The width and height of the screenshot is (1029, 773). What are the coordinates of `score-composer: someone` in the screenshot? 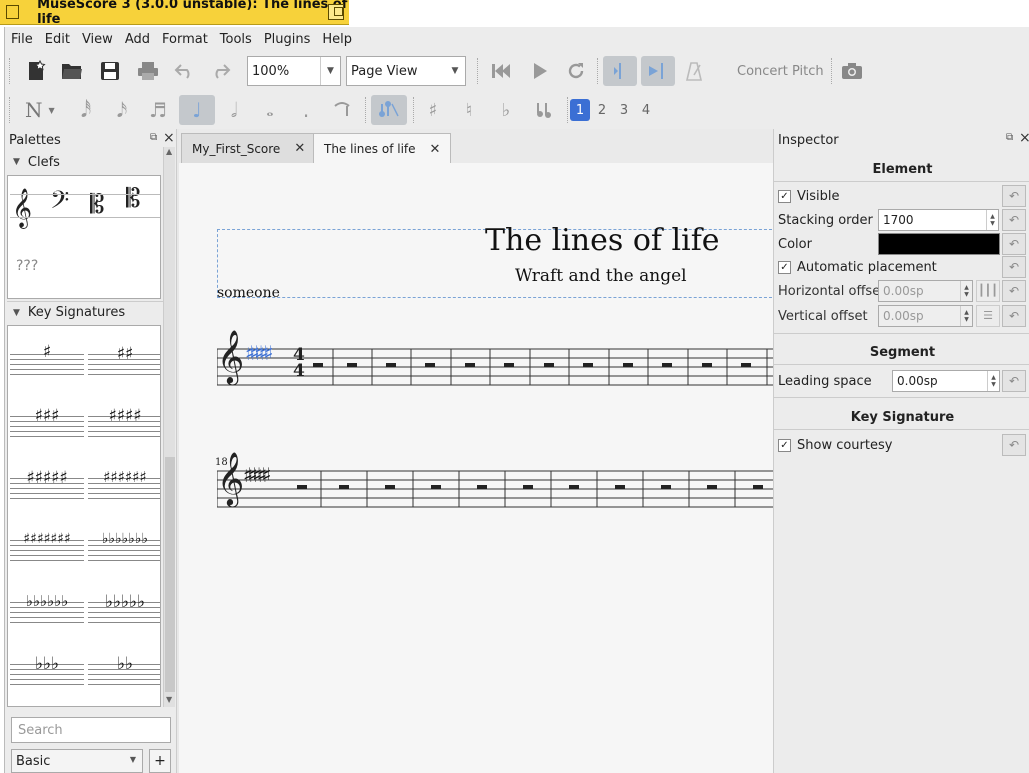 It's located at (248, 293).